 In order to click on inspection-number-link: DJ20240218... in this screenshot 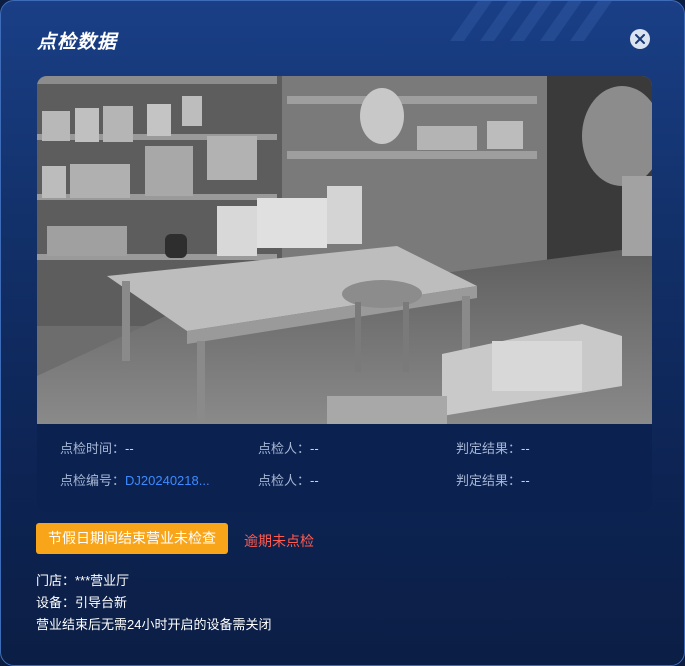, I will do `click(167, 480)`.